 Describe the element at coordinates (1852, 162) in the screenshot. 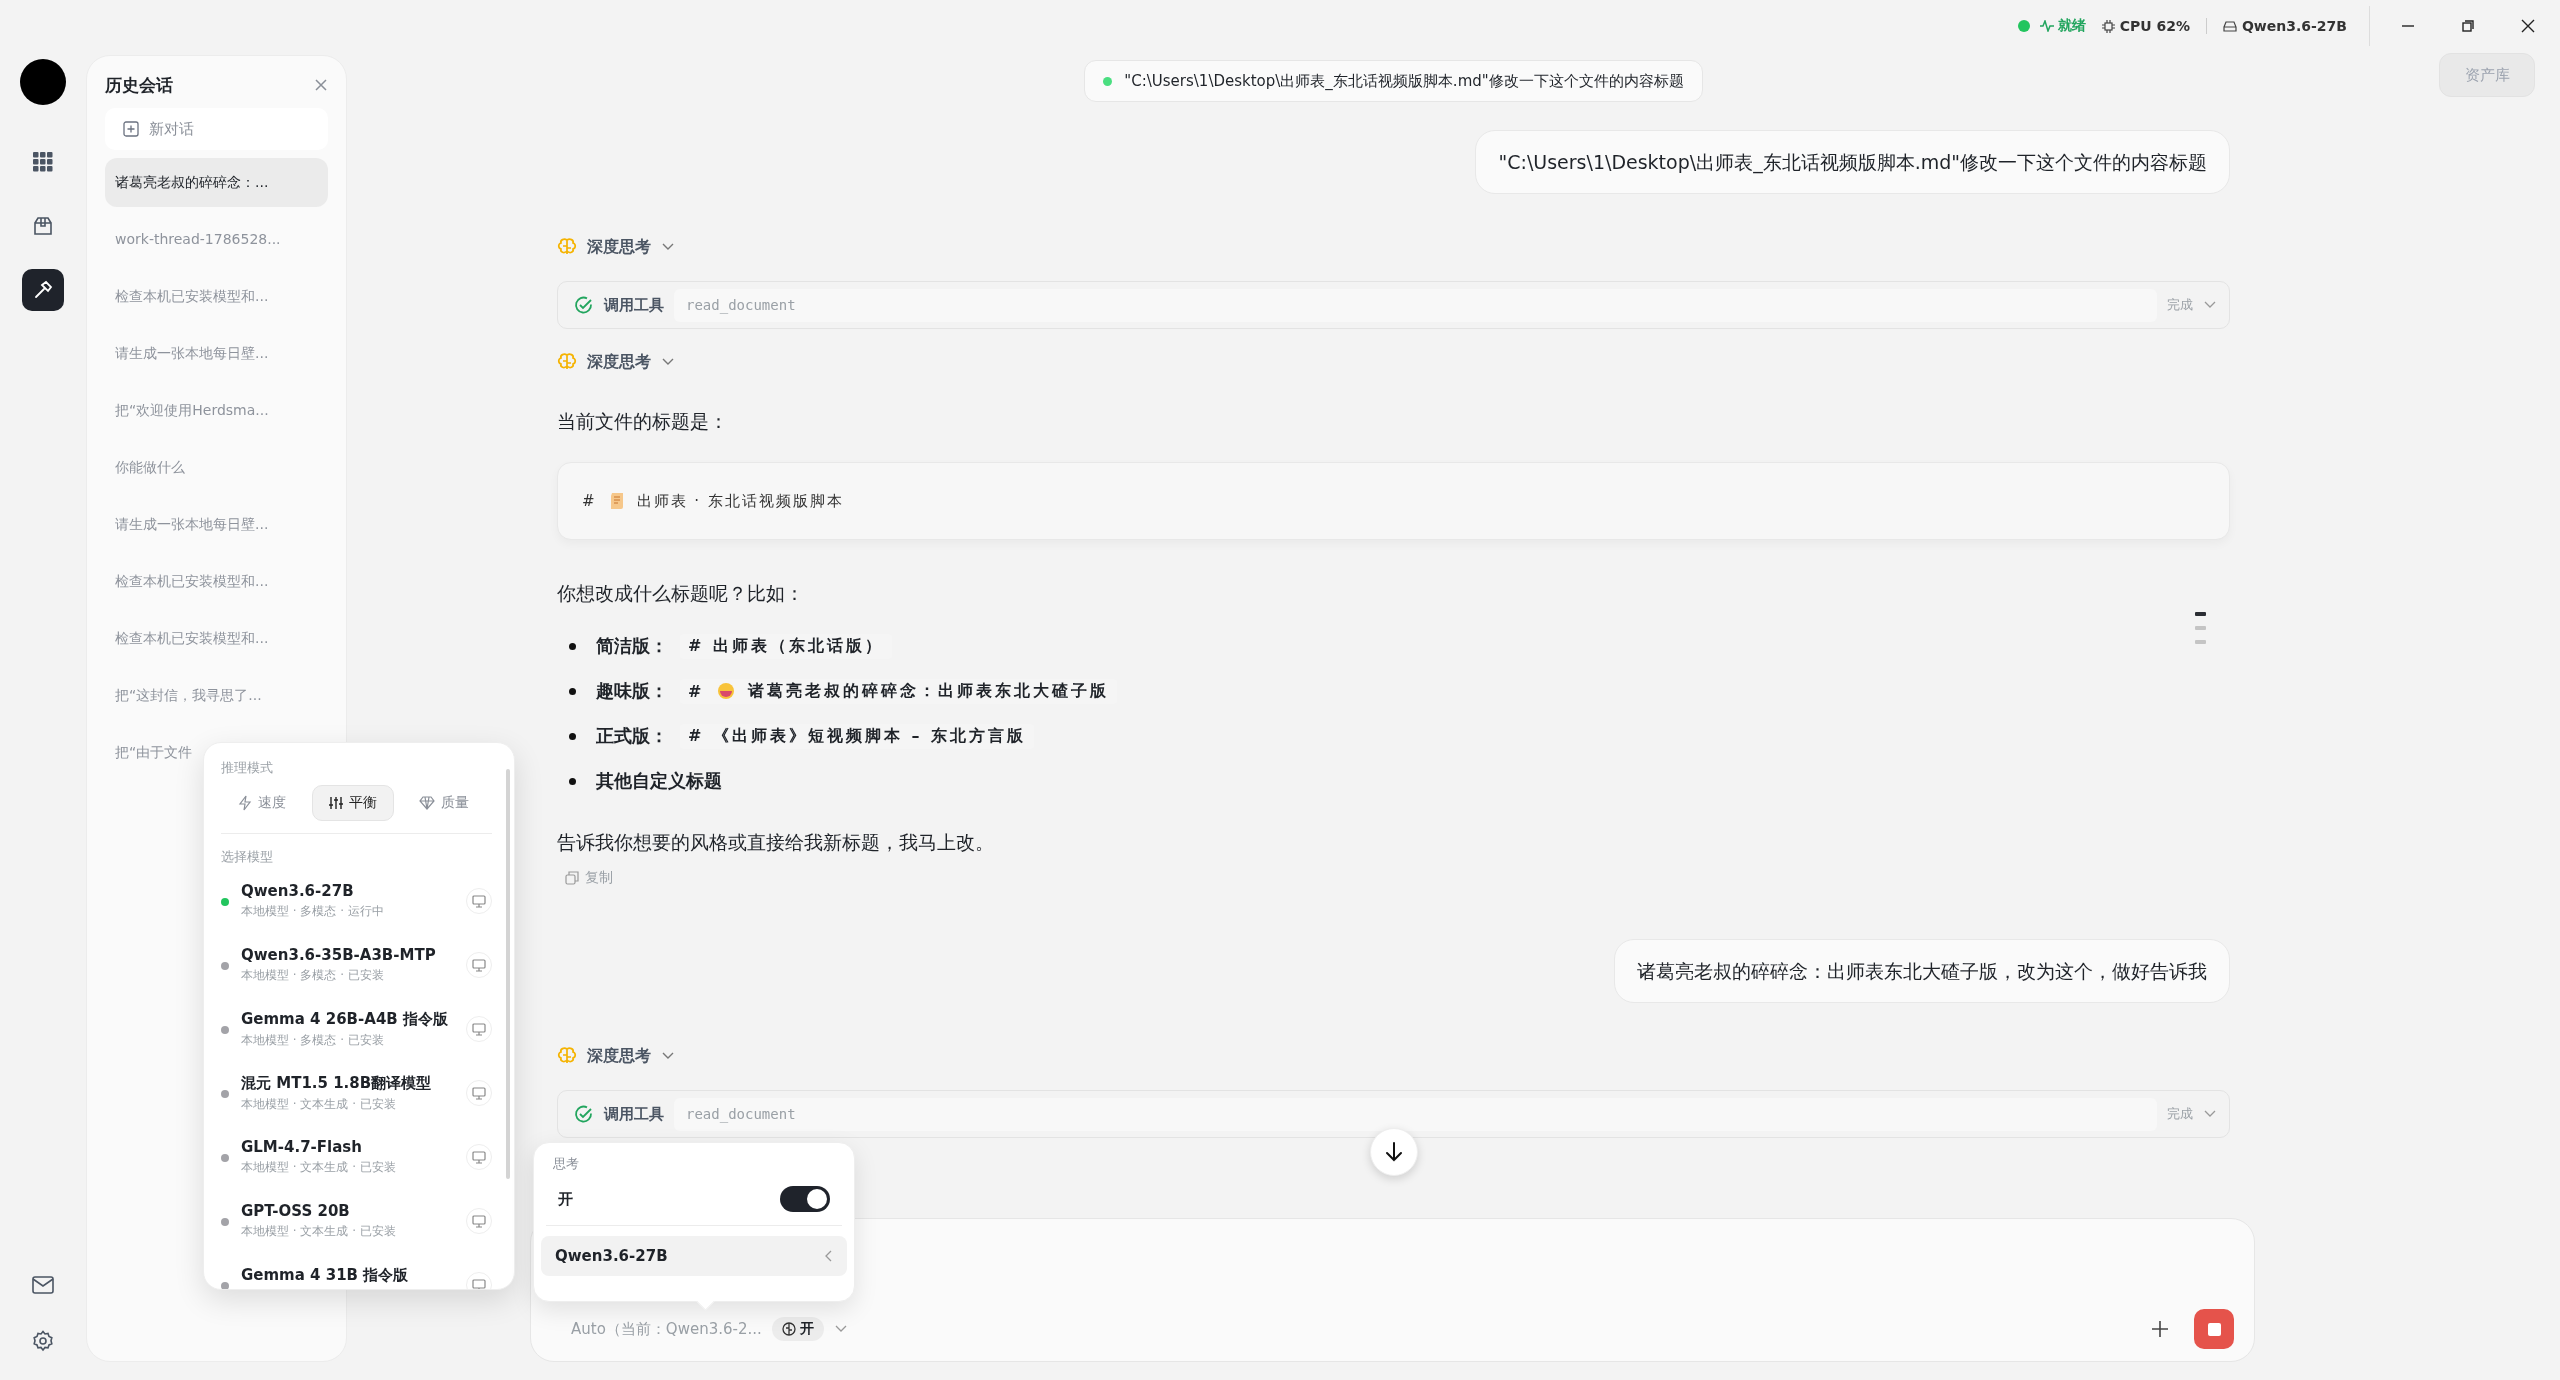

I see `user-message: "C:\Users\1\Desktop\出师表_东北话视频版脚本.md"修改一下这个文件的内容标题` at that location.